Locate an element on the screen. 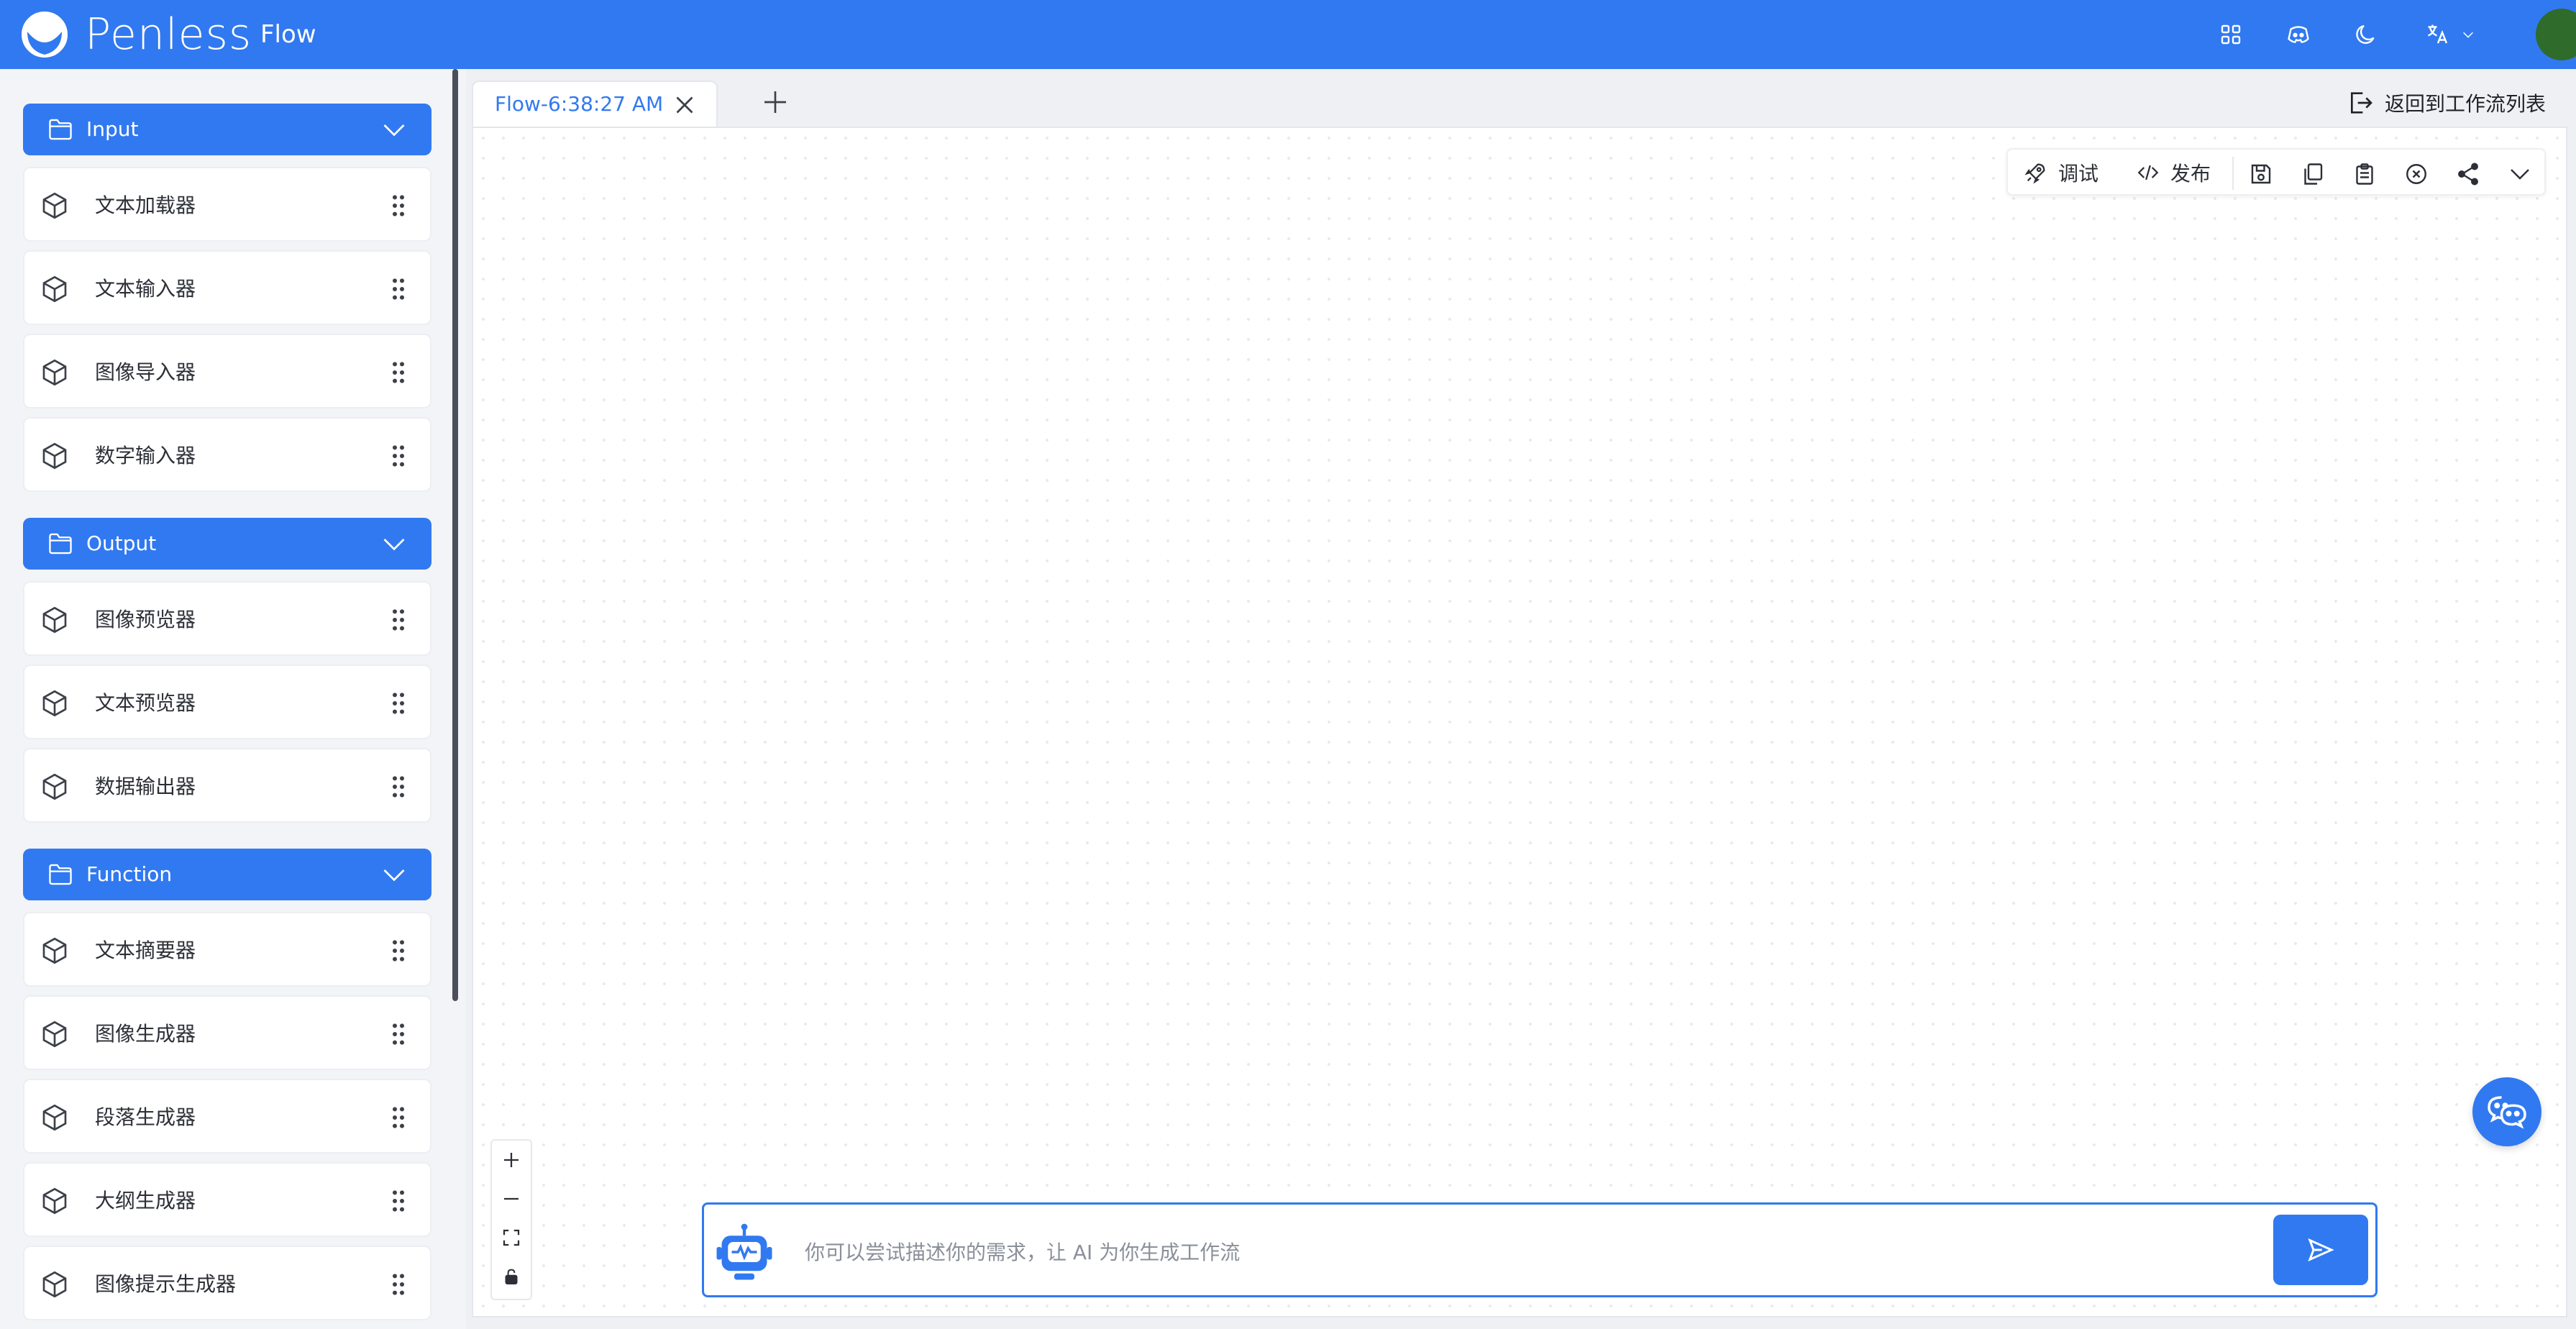  sidebar-item-number-input: 数字输入器 is located at coordinates (227, 454).